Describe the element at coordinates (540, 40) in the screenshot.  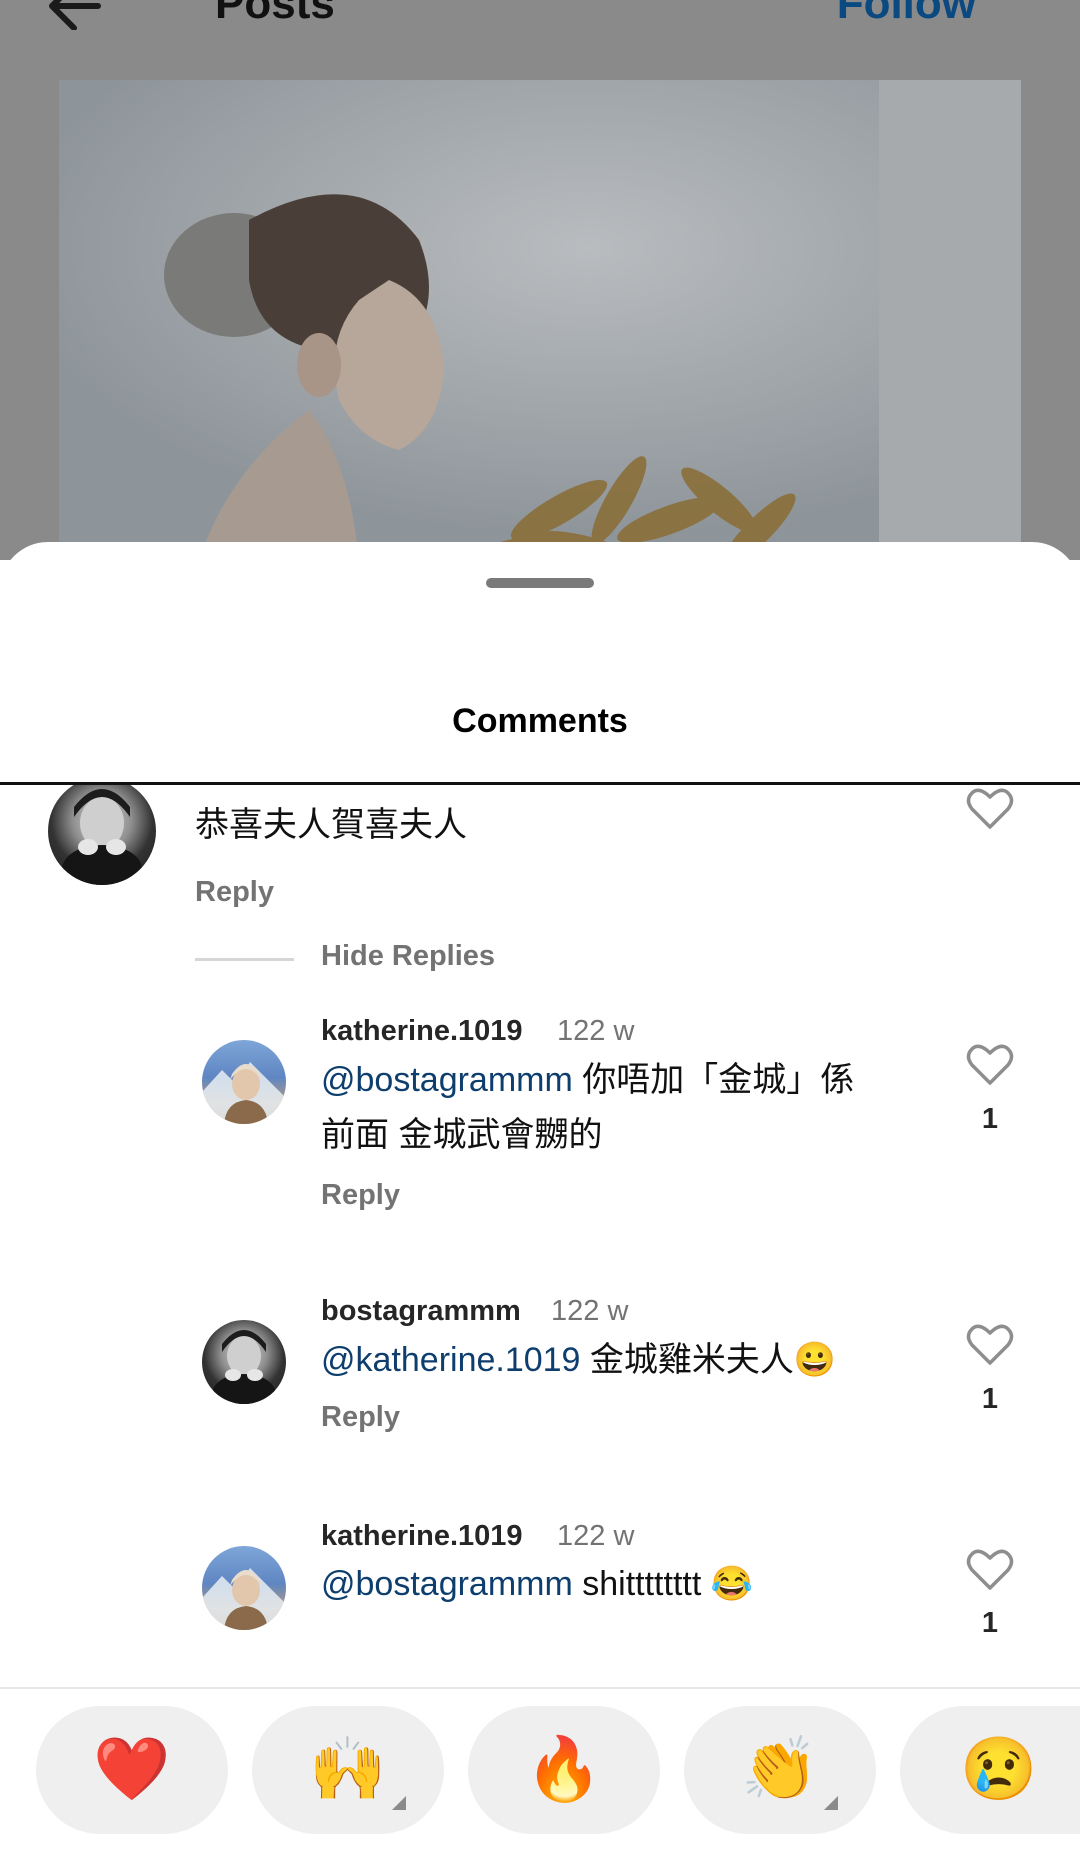
I see `top-bar: Posts Follow` at that location.